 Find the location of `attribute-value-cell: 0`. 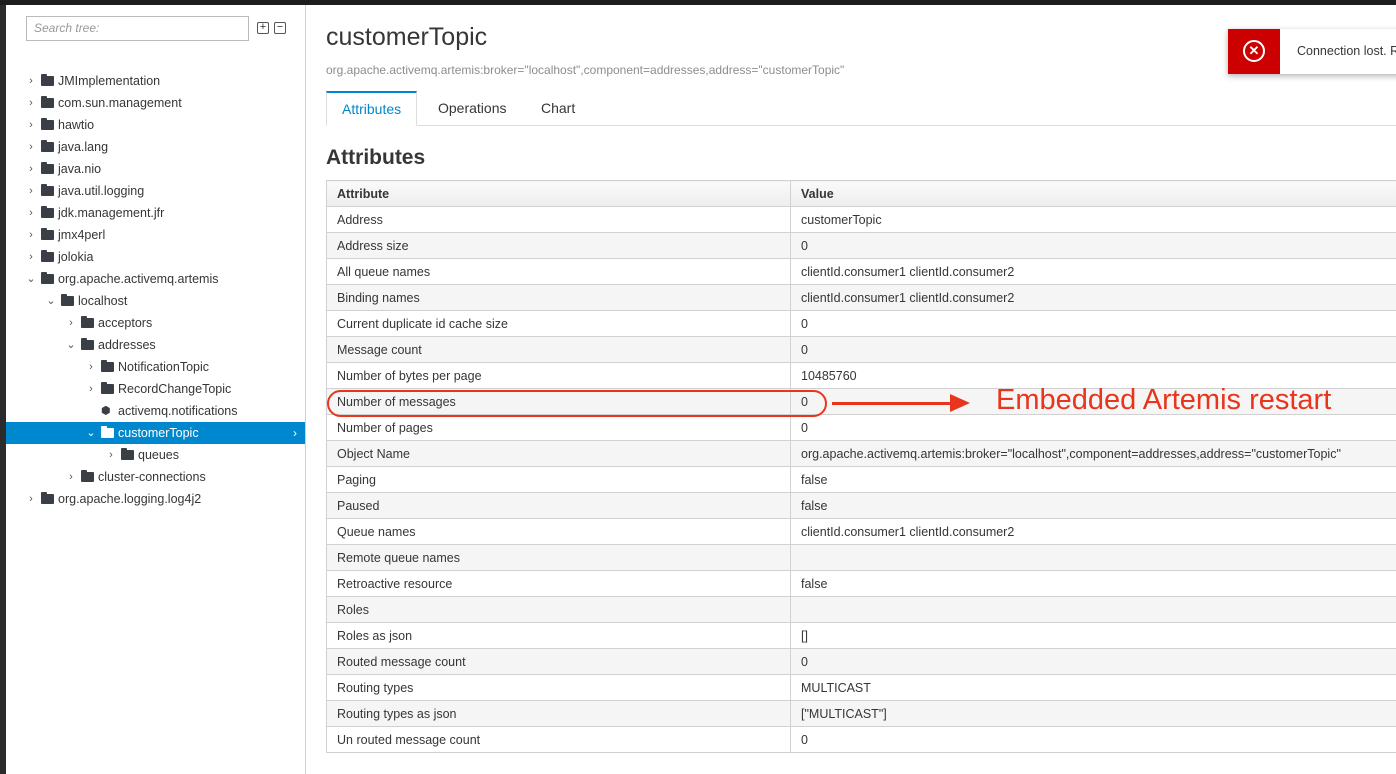

attribute-value-cell: 0 is located at coordinates (1093, 323).